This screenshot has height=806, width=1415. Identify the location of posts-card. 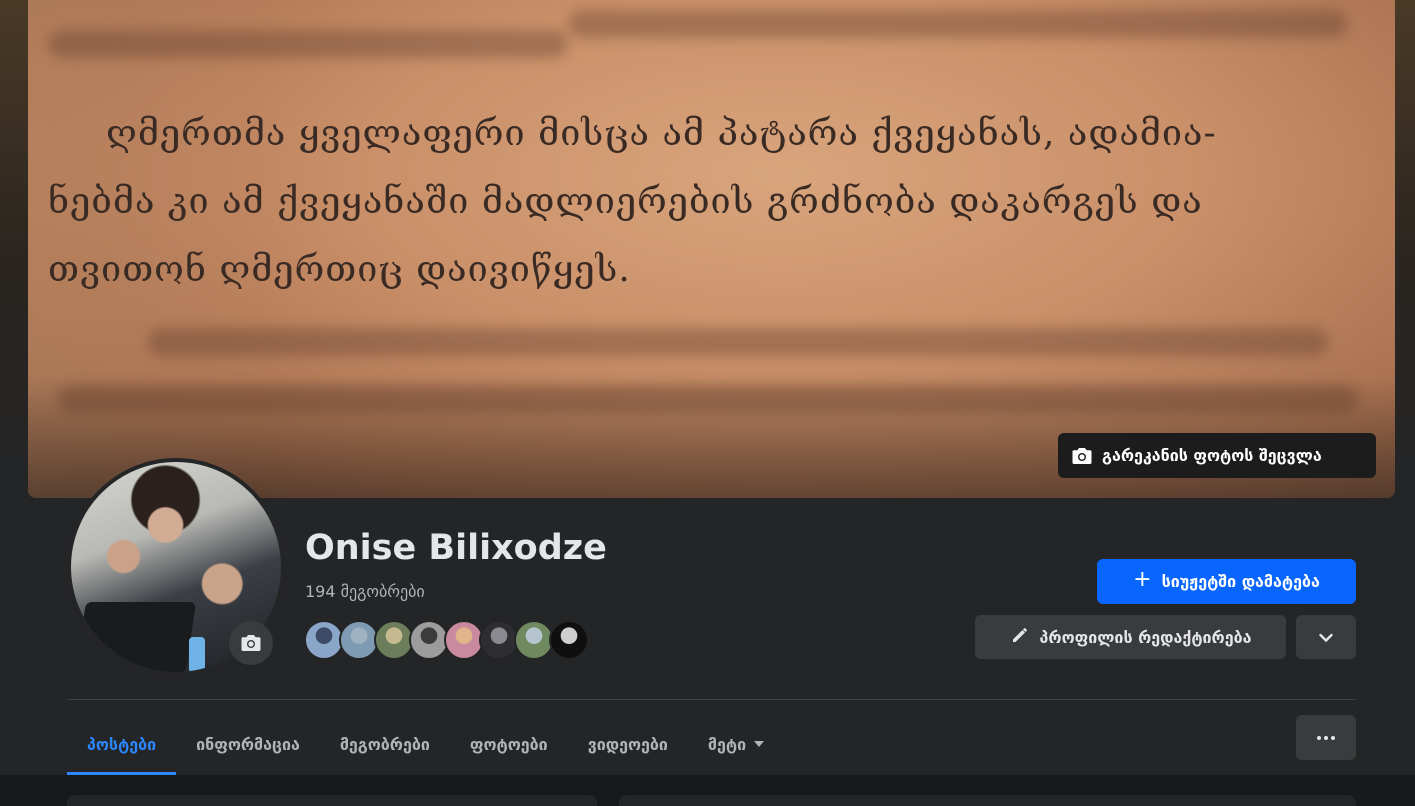
(987, 800).